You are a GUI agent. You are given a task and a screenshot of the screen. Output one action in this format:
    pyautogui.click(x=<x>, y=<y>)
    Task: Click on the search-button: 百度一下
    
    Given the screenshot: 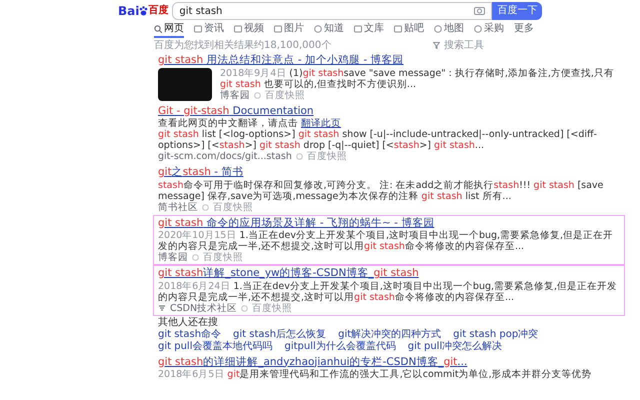 What is the action you would take?
    pyautogui.click(x=517, y=11)
    